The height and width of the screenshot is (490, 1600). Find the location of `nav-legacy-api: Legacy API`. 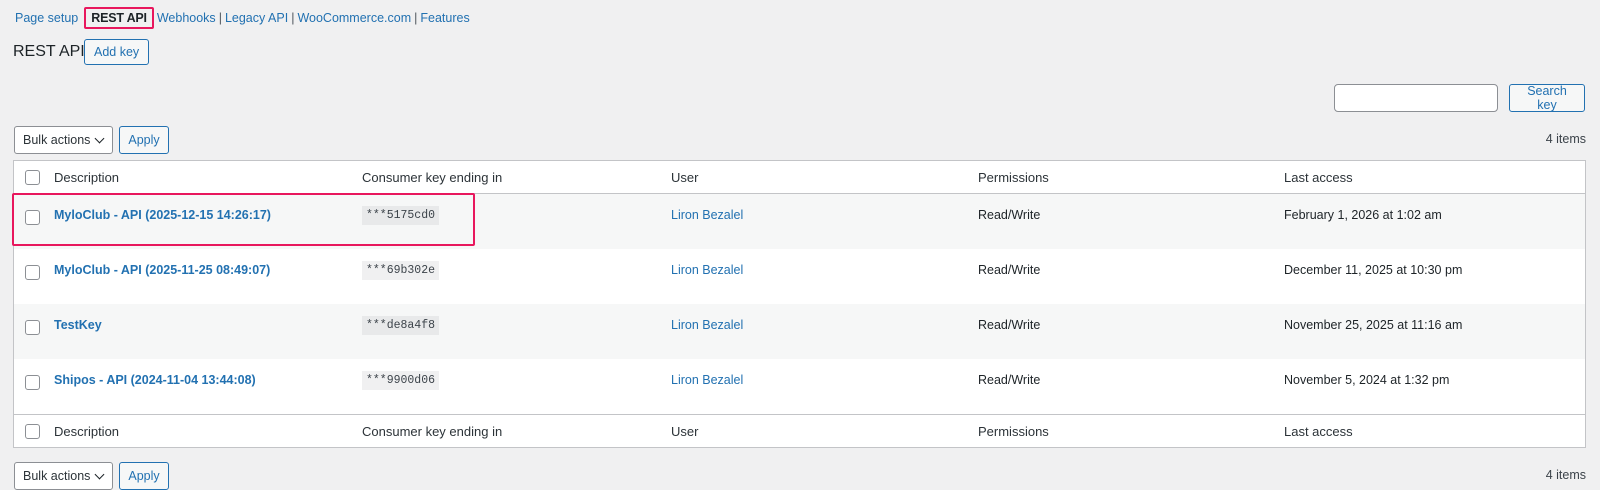

nav-legacy-api: Legacy API is located at coordinates (256, 18).